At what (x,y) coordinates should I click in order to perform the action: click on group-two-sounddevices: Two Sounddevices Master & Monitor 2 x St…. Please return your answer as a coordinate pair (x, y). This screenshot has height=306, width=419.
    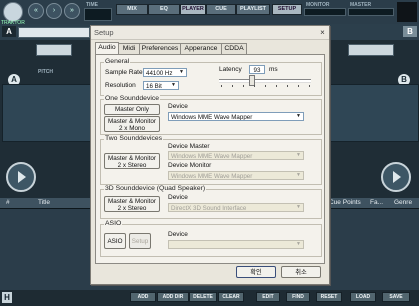
    Looking at the image, I should click on (211, 160).